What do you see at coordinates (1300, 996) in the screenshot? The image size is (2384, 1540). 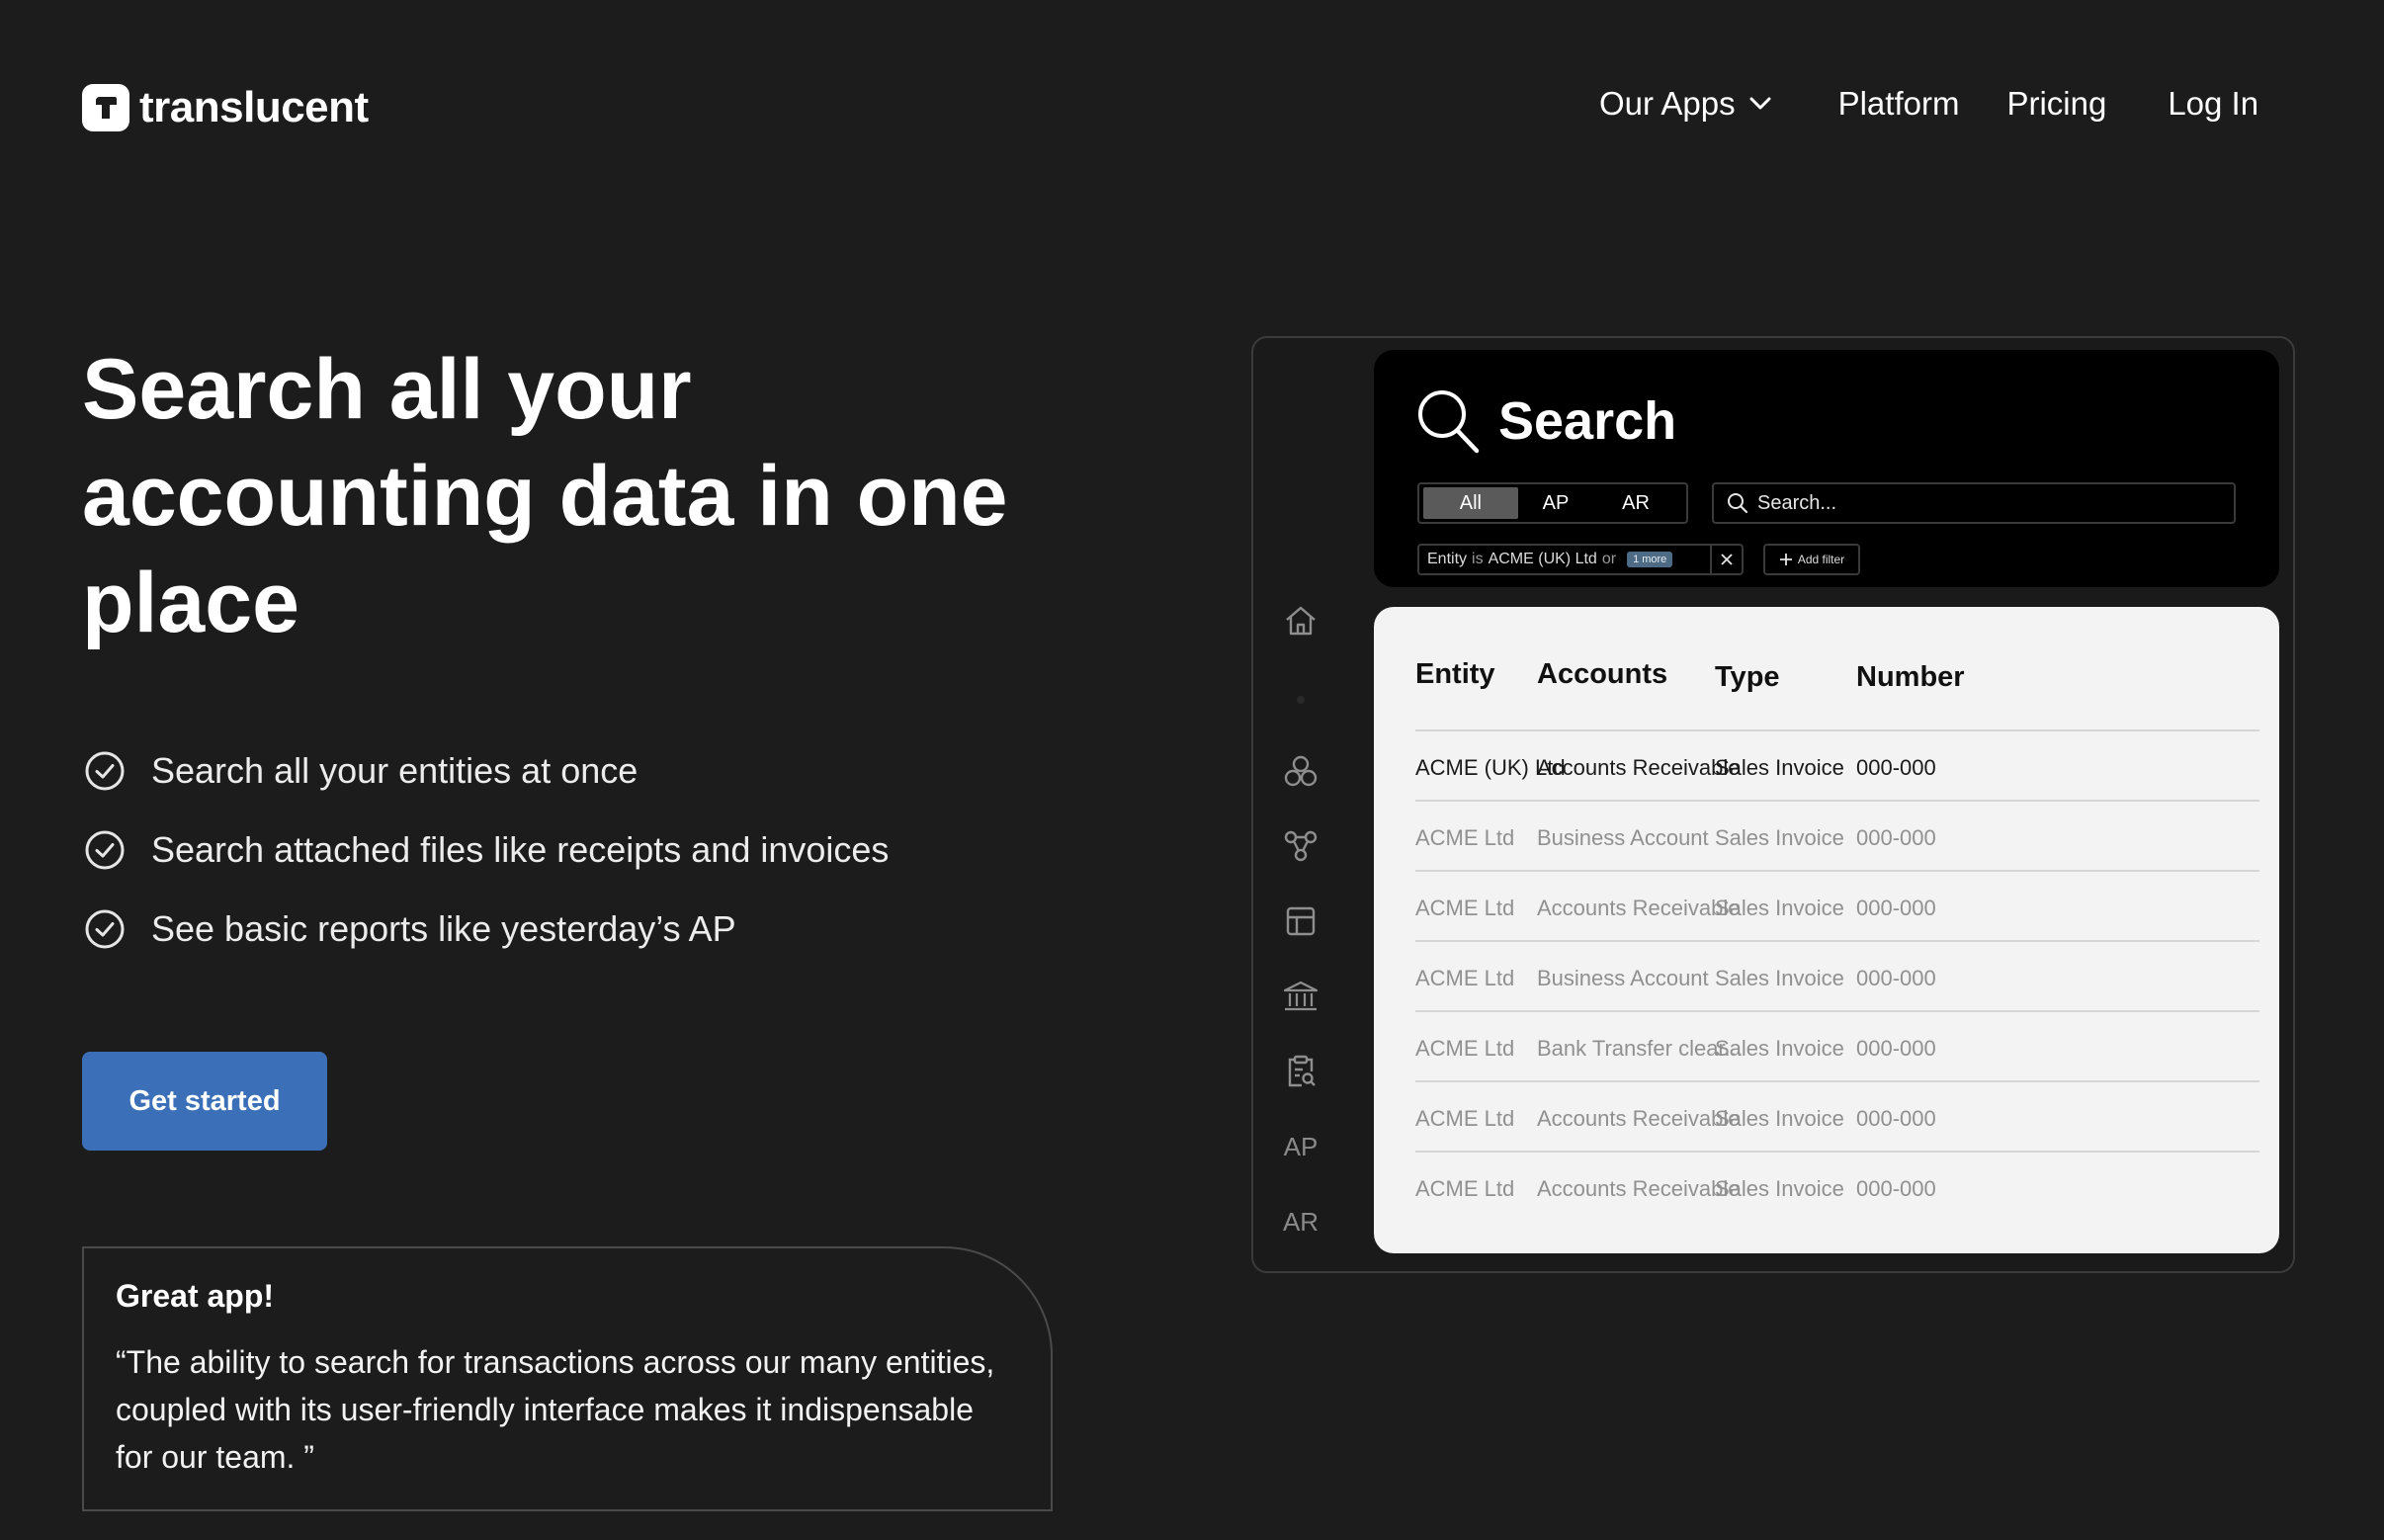 I see `bank-icon` at bounding box center [1300, 996].